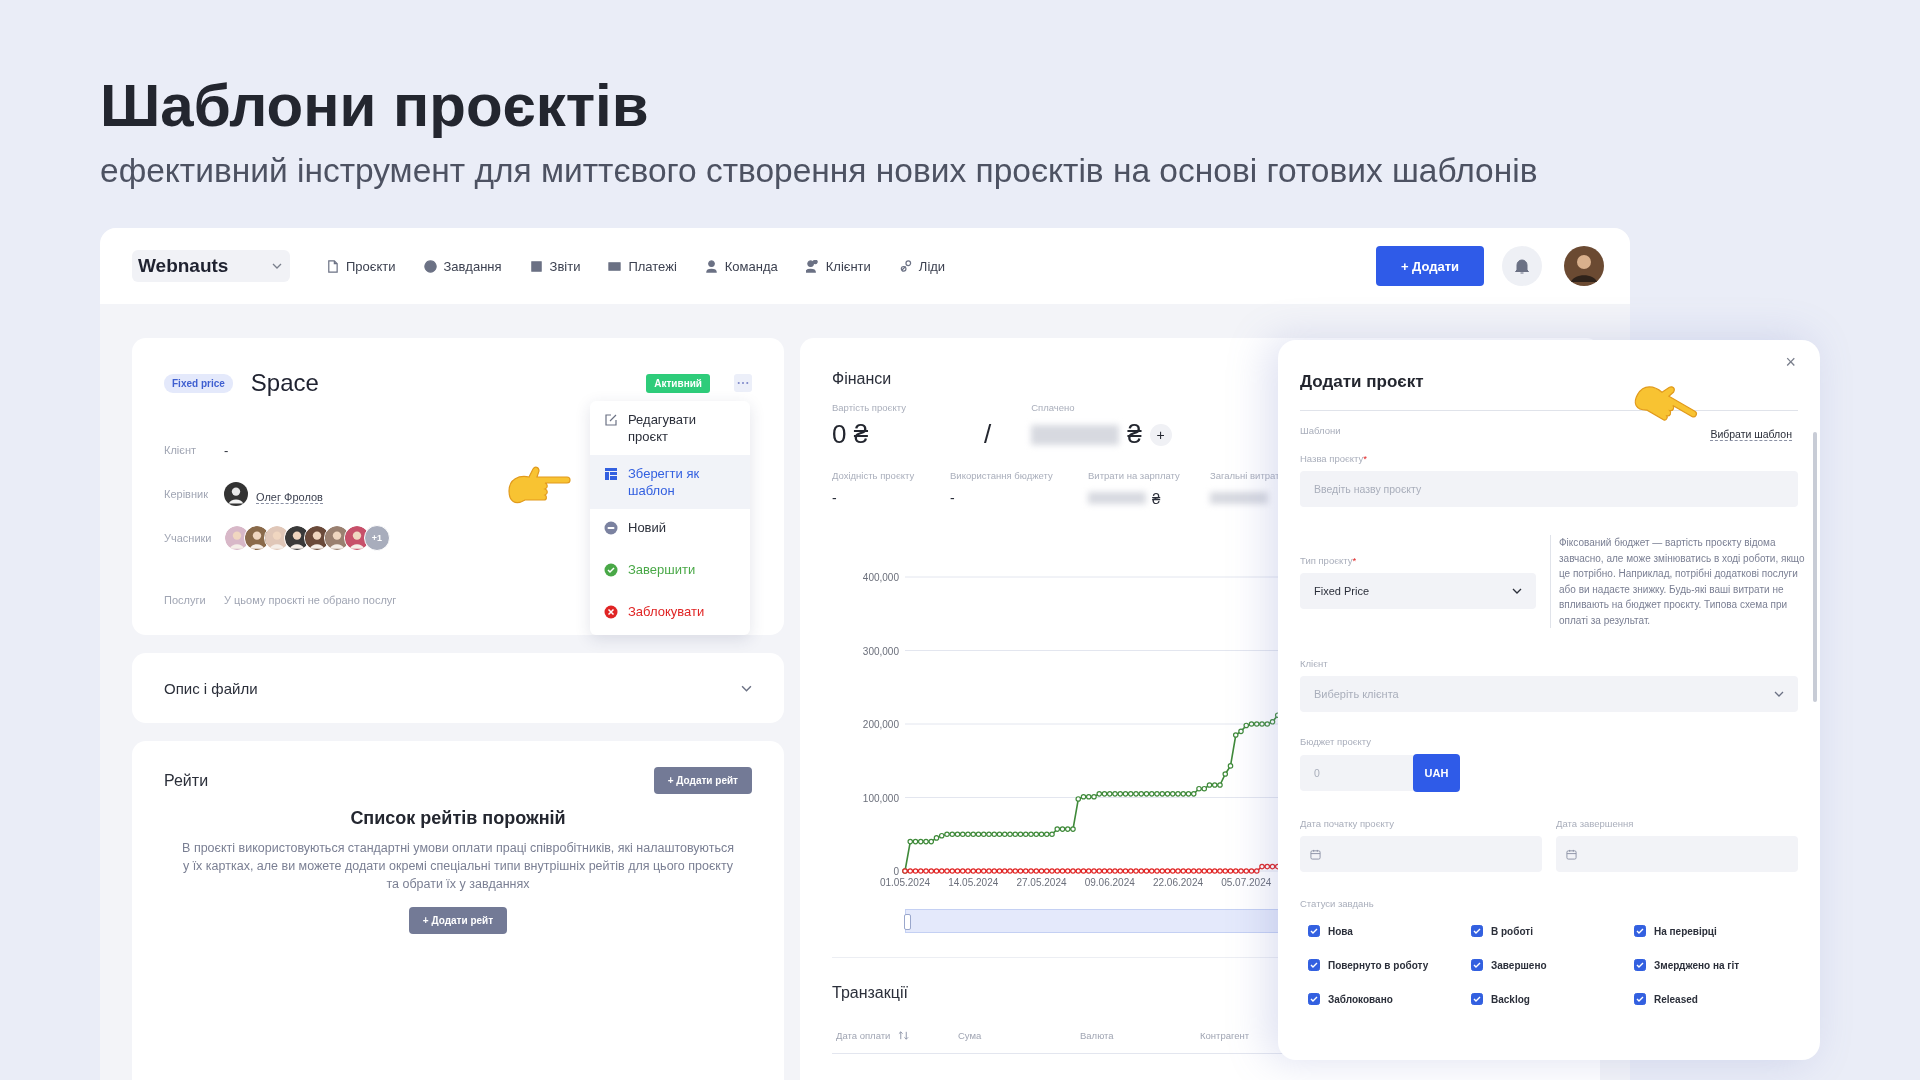 This screenshot has width=1920, height=1080. Describe the element at coordinates (458, 866) in the screenshot. I see `empty-state-text: В проєкті використовуються стандартні умови оплати праці співробітників, які налаштовуються у їх картках, але ви можете додати окремі спеціальні типи внутрішніх рейтів для цього проєкту та обрати їх у завданнях` at that location.